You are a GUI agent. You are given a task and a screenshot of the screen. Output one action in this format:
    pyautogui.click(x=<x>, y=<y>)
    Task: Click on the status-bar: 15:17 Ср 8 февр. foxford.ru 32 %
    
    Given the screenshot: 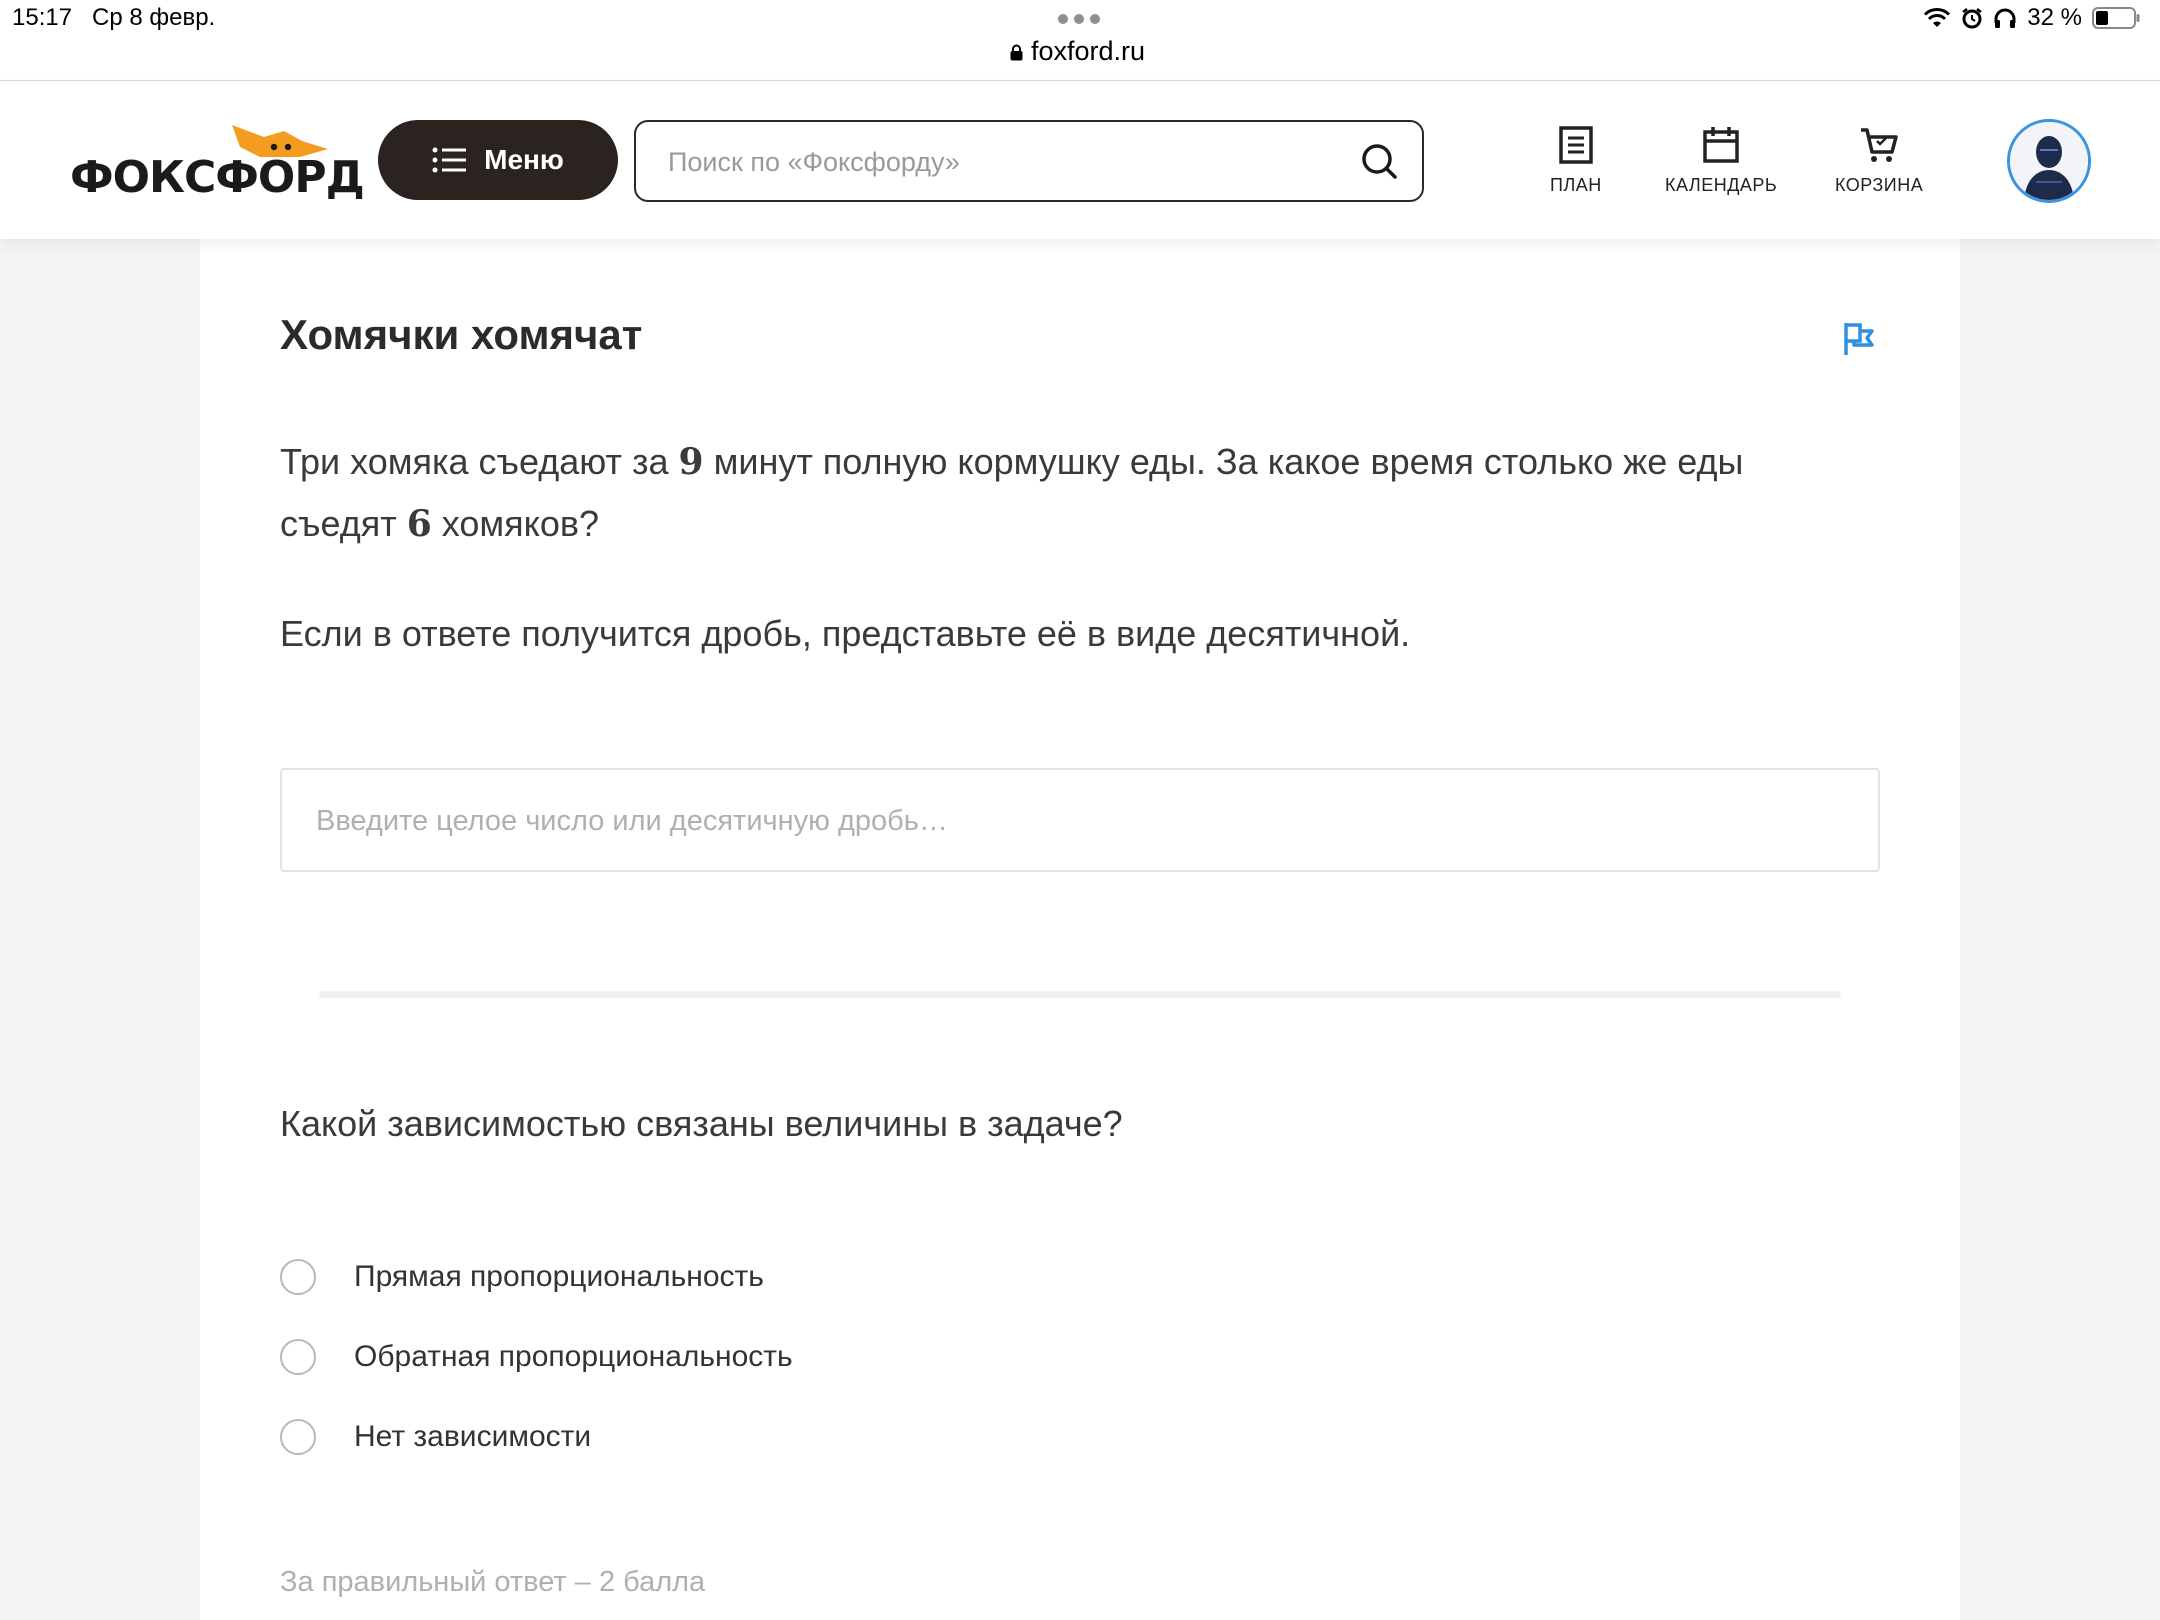 What is the action you would take?
    pyautogui.click(x=1080, y=40)
    